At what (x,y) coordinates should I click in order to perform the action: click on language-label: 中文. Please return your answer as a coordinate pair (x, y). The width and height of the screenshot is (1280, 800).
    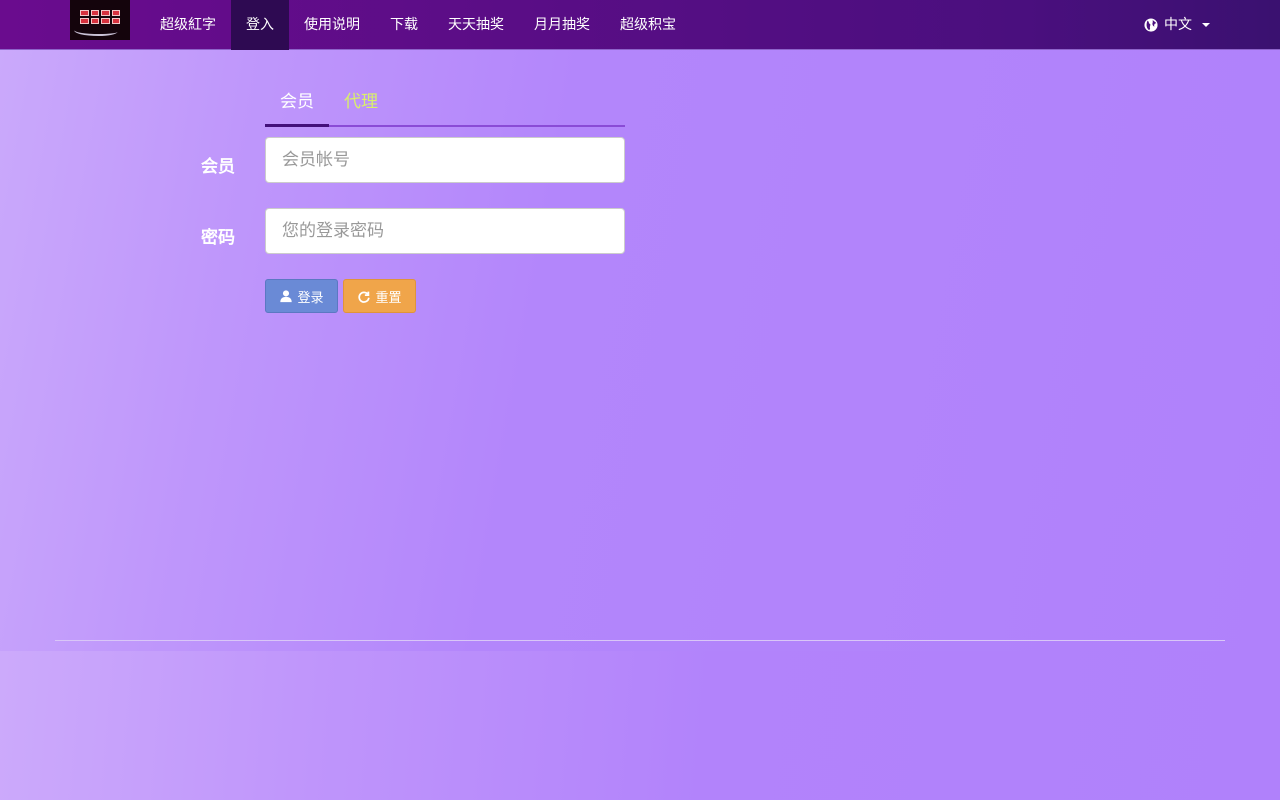
    Looking at the image, I should click on (1178, 25).